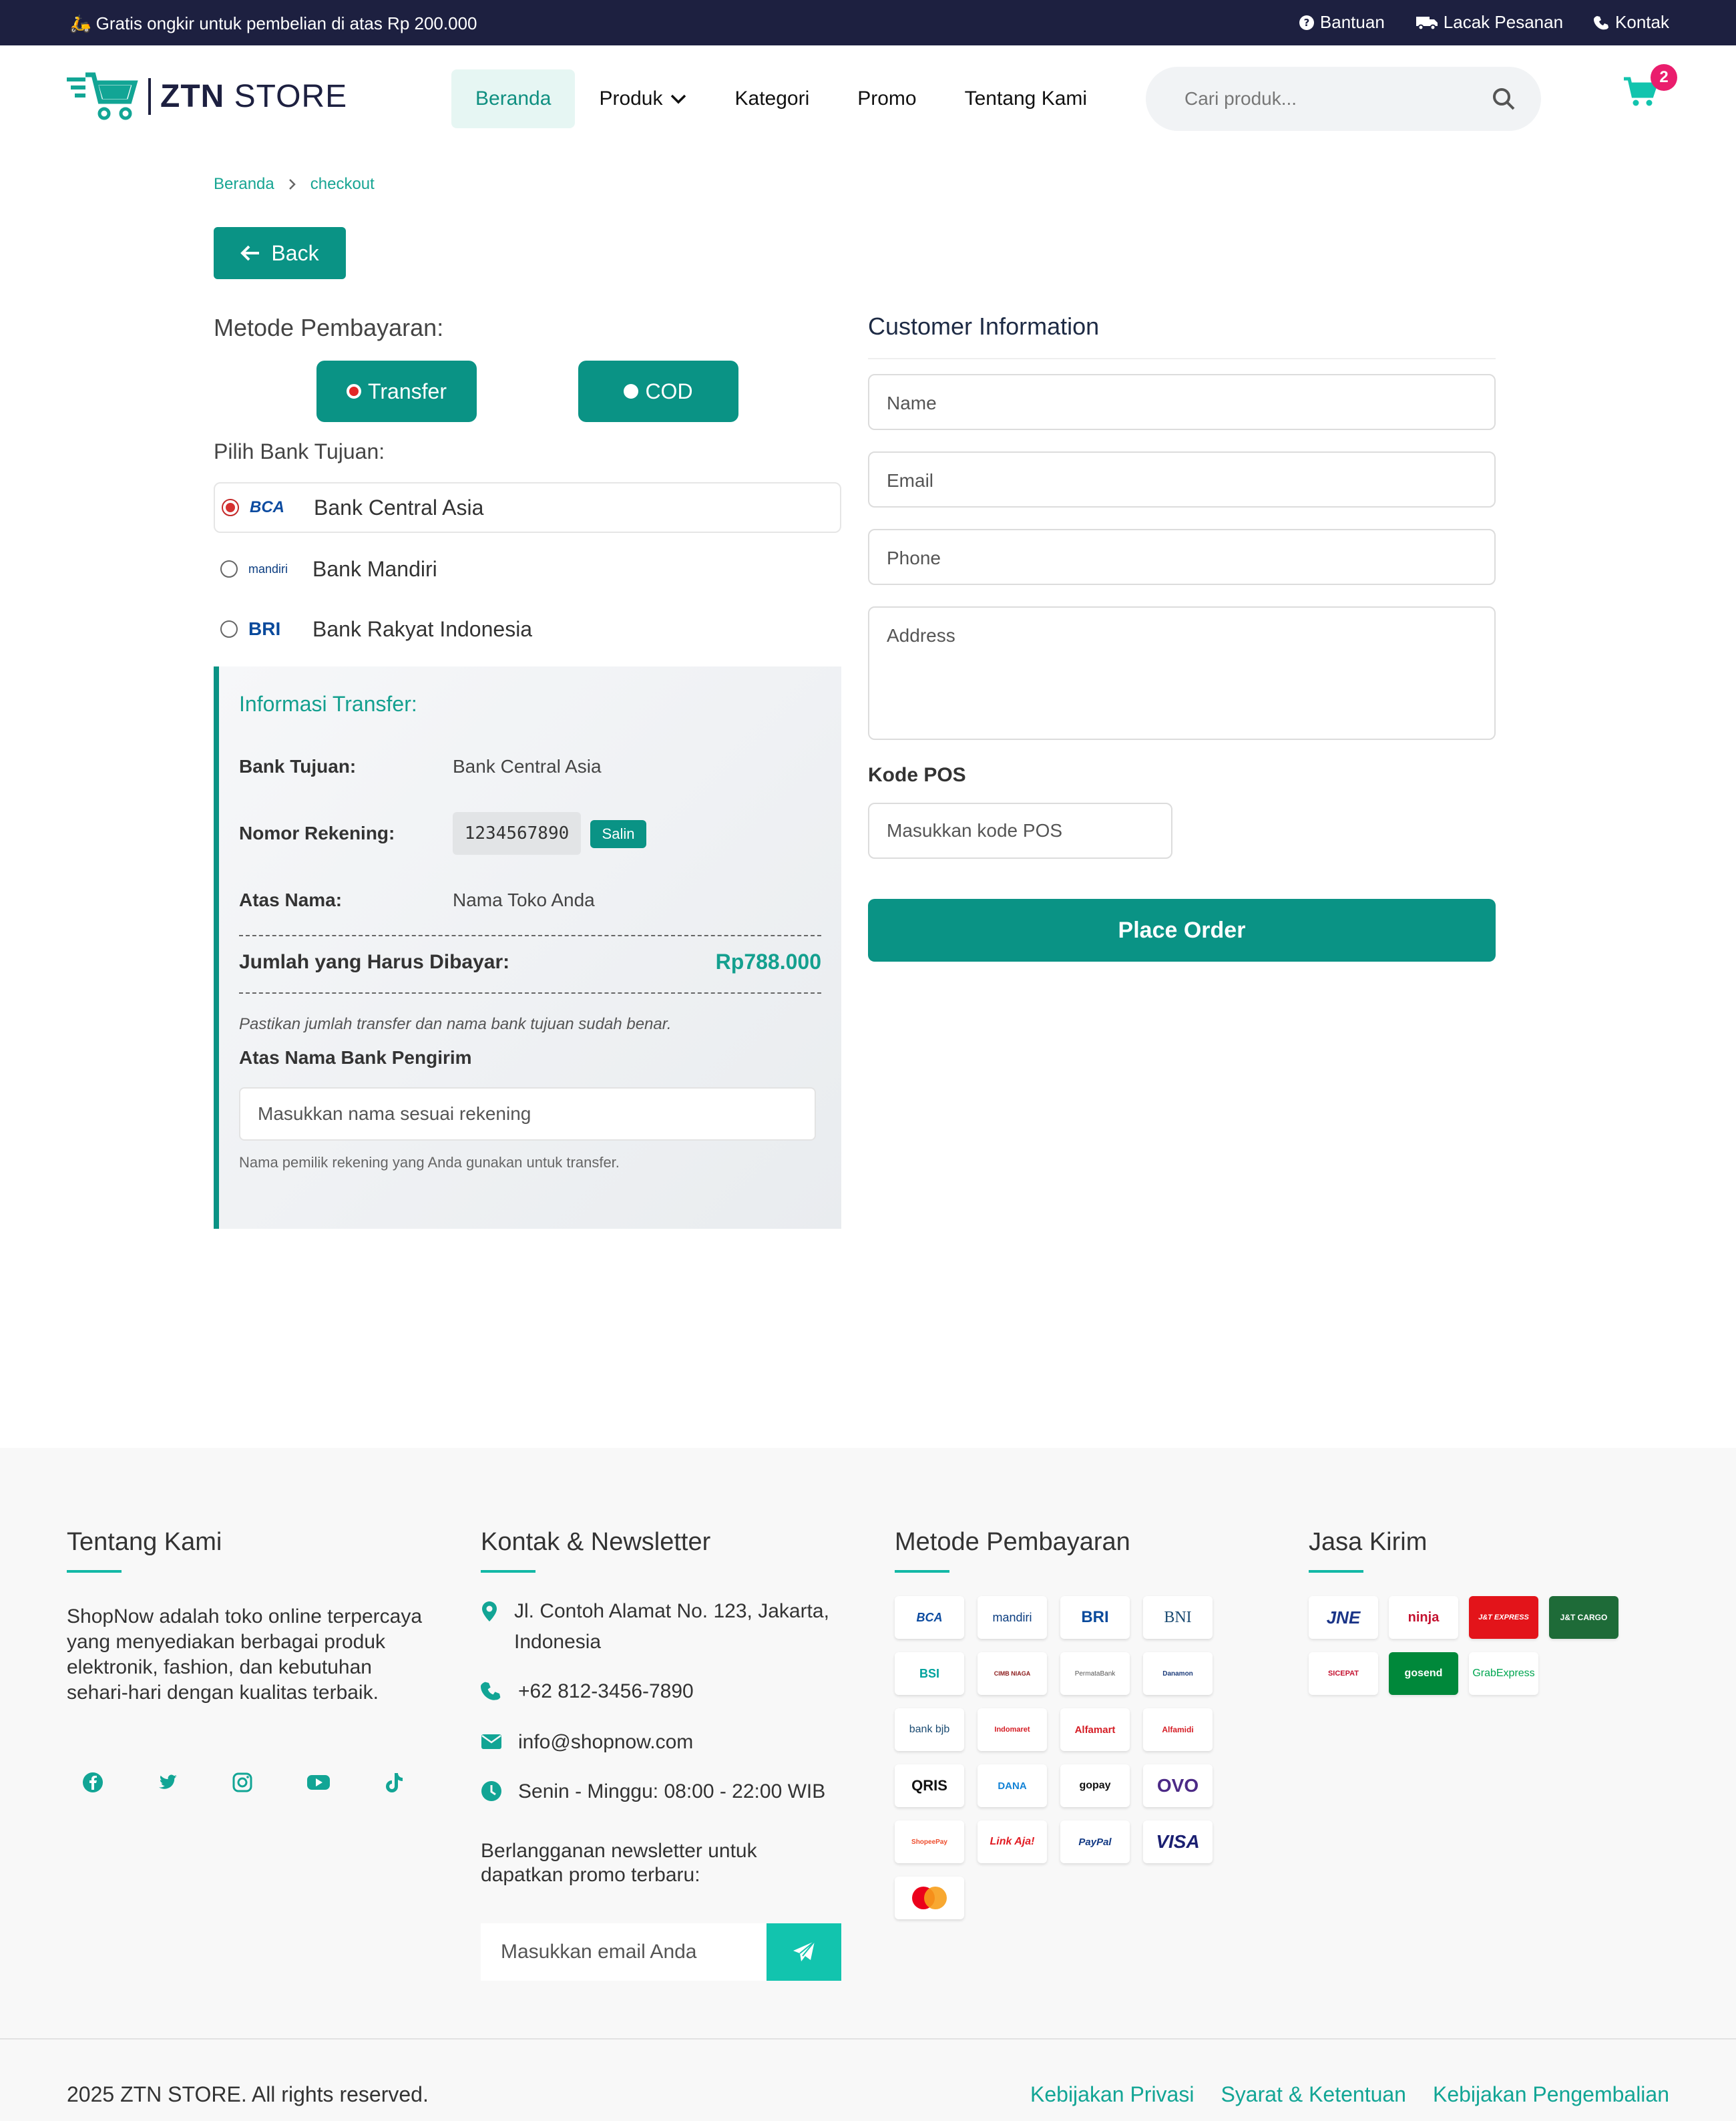  Describe the element at coordinates (1649, 88) in the screenshot. I see `cart-button: 2` at that location.